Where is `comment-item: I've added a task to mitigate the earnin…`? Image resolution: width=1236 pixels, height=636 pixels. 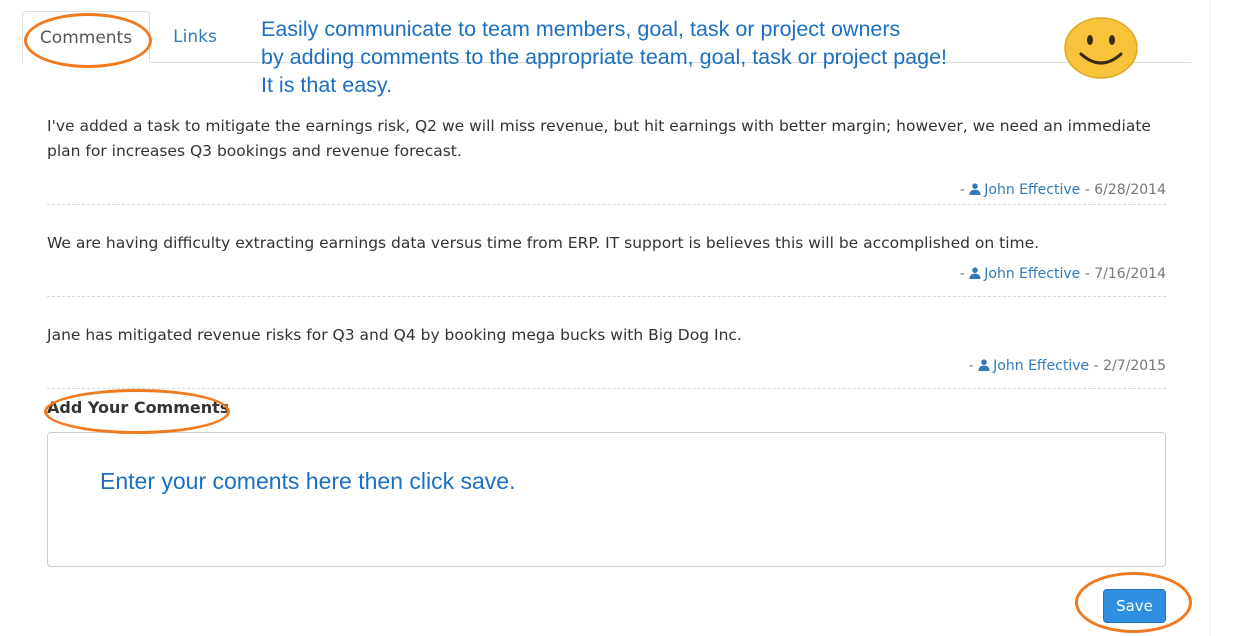 comment-item: I've added a task to mitigate the earnin… is located at coordinates (606, 157).